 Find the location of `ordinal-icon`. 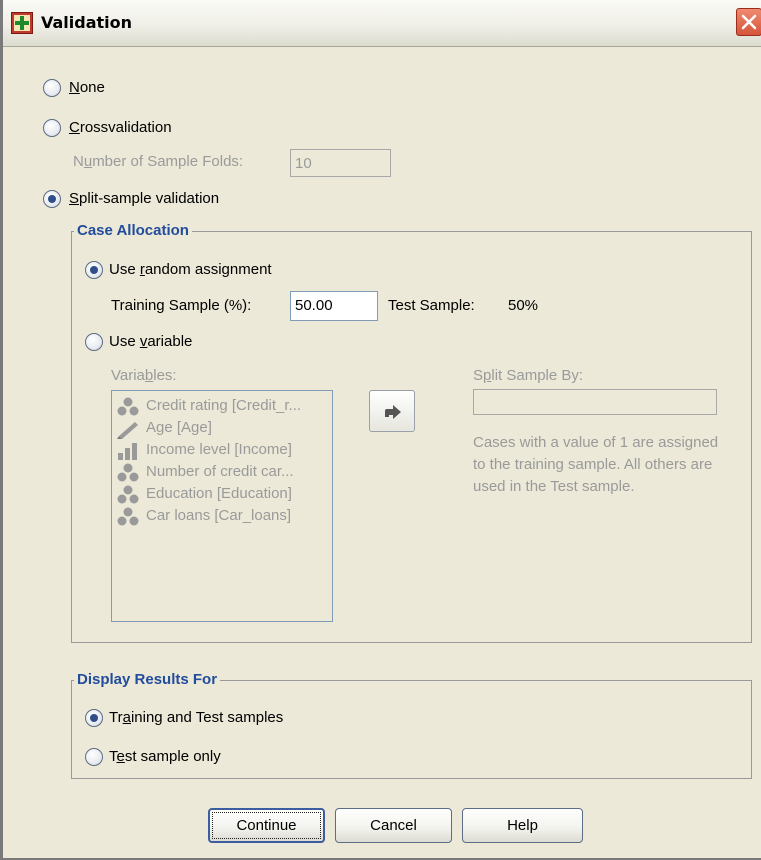

ordinal-icon is located at coordinates (127, 451).